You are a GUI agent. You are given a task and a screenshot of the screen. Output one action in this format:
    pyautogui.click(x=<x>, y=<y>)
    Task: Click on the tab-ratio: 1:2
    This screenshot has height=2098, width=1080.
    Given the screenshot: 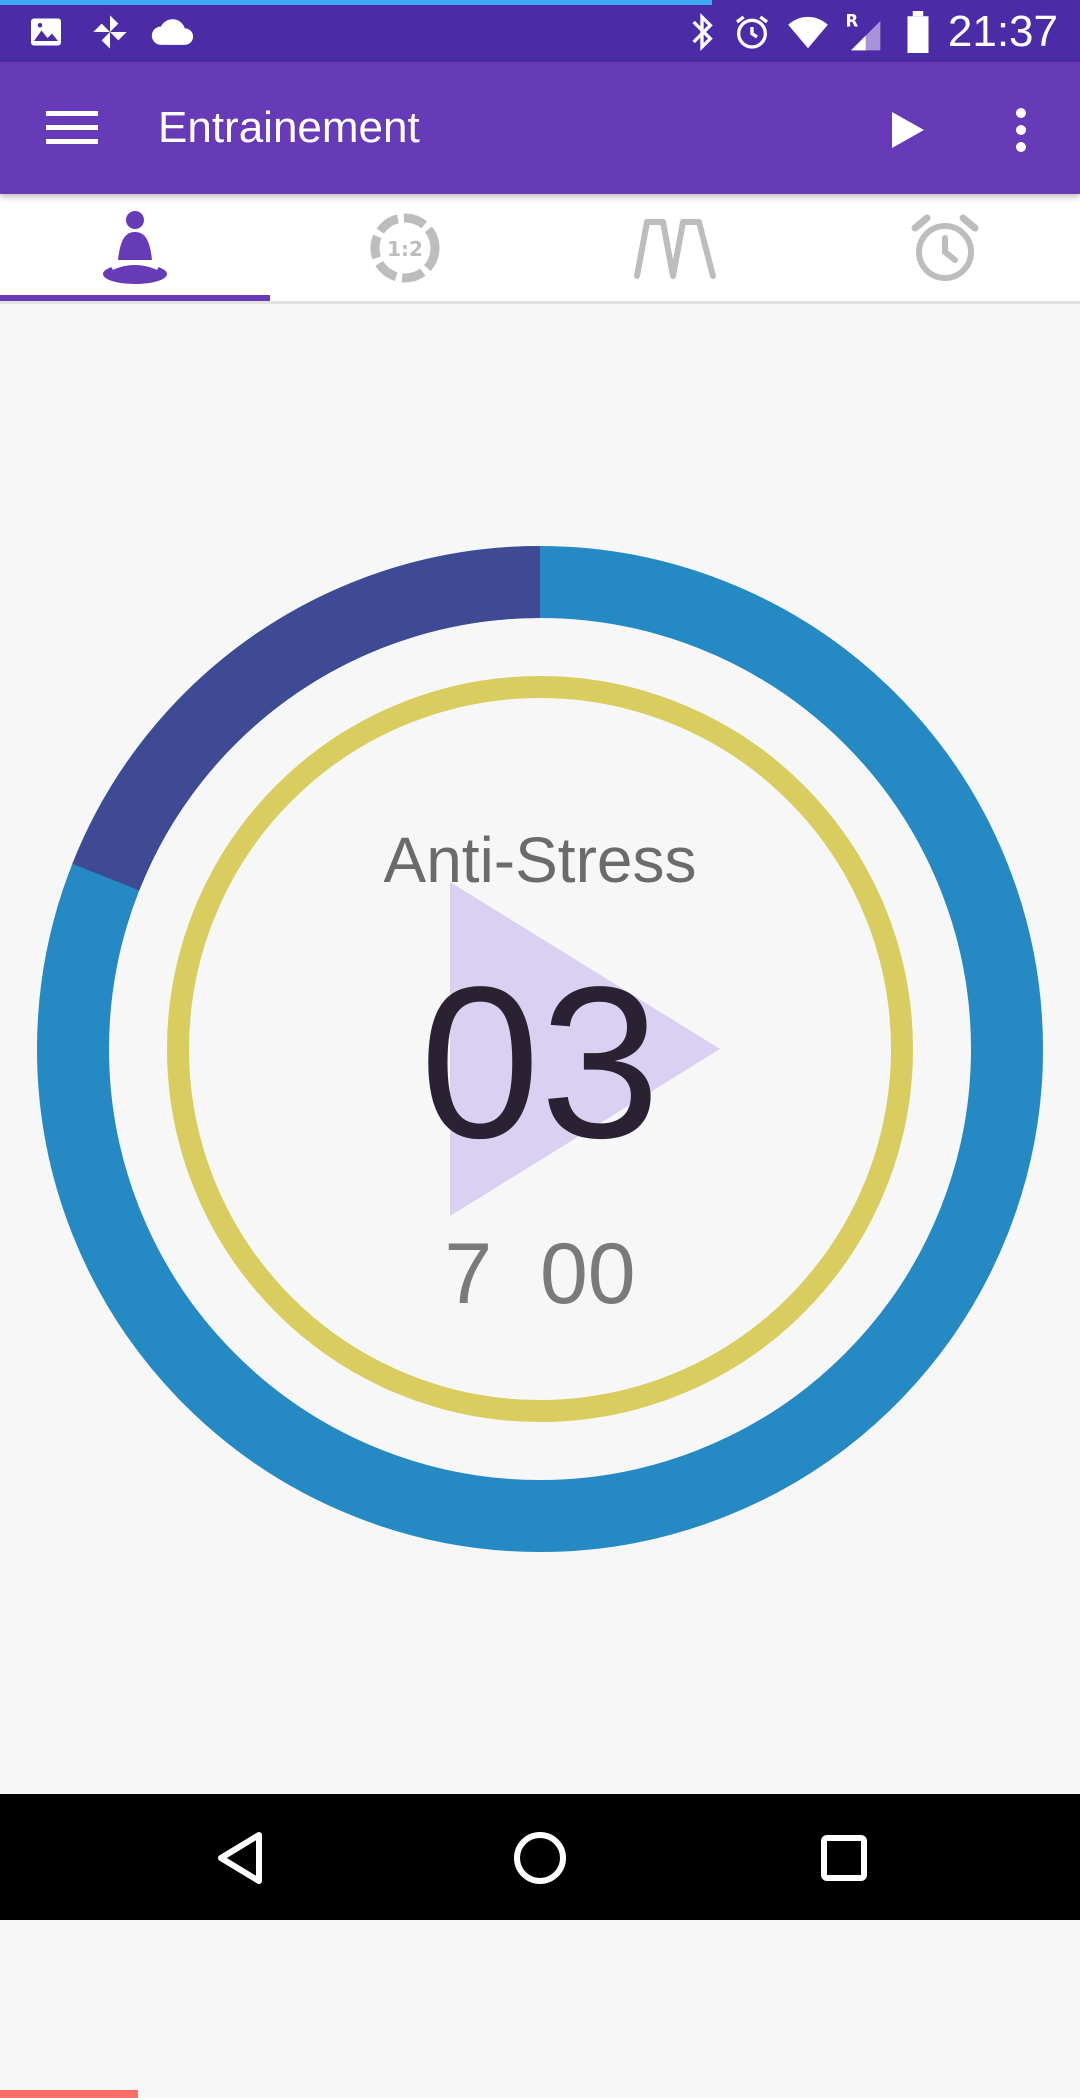 What is the action you would take?
    pyautogui.click(x=405, y=247)
    